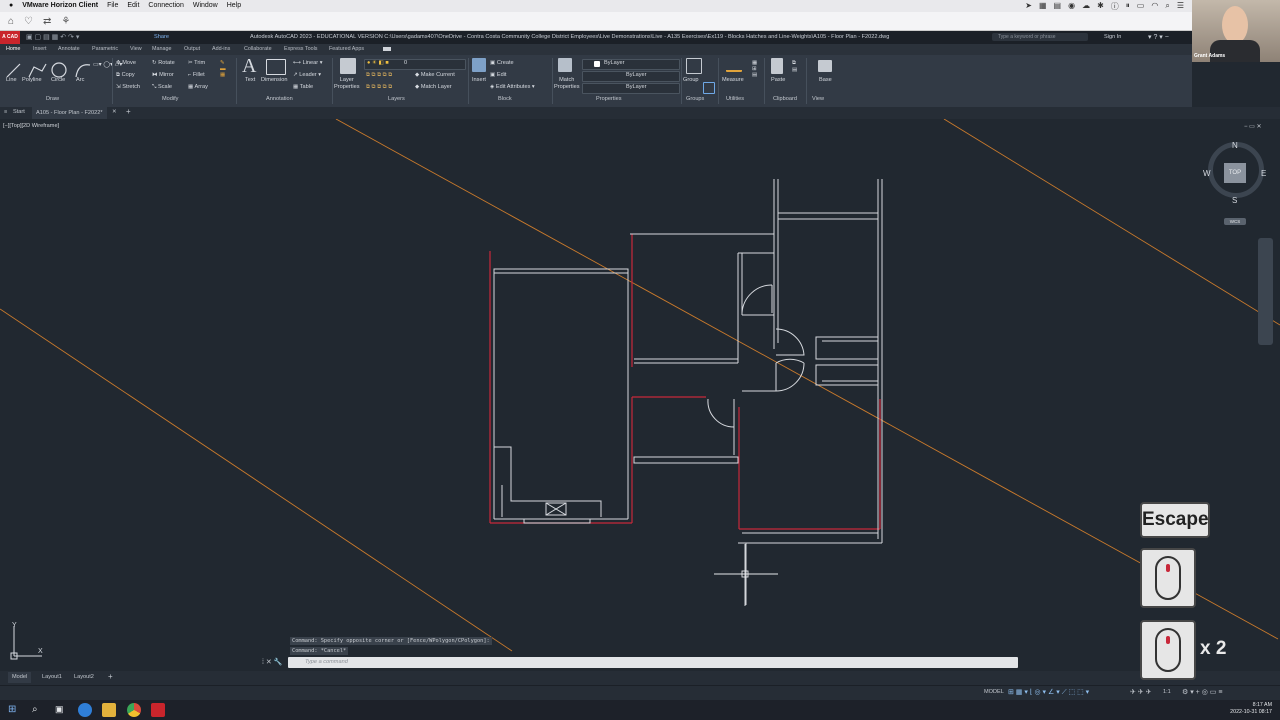  I want to click on tab-current-drawing: A105 - Floor Plan - F2022*, so click(69, 113).